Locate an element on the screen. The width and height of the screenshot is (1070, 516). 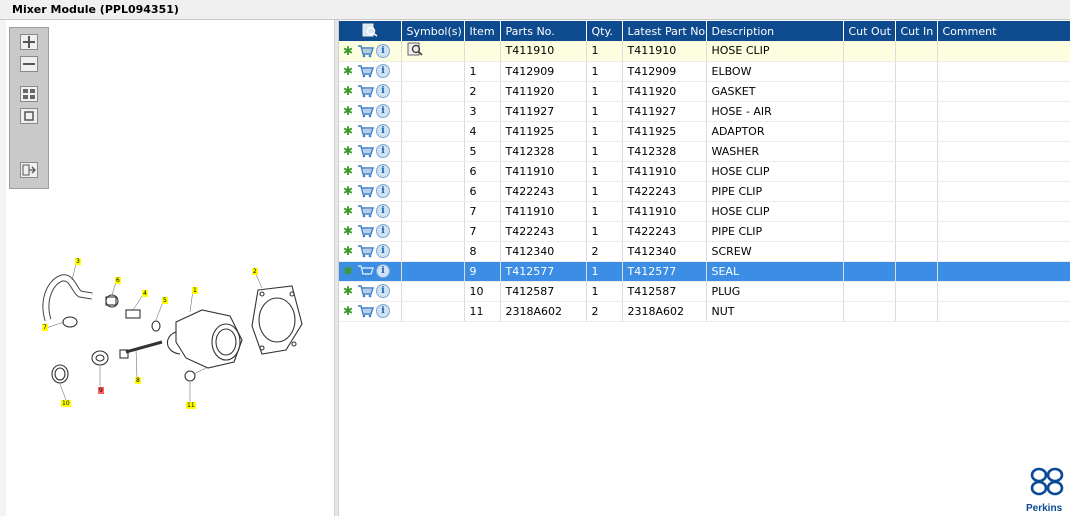
callout-9: 9 is located at coordinates (101, 390).